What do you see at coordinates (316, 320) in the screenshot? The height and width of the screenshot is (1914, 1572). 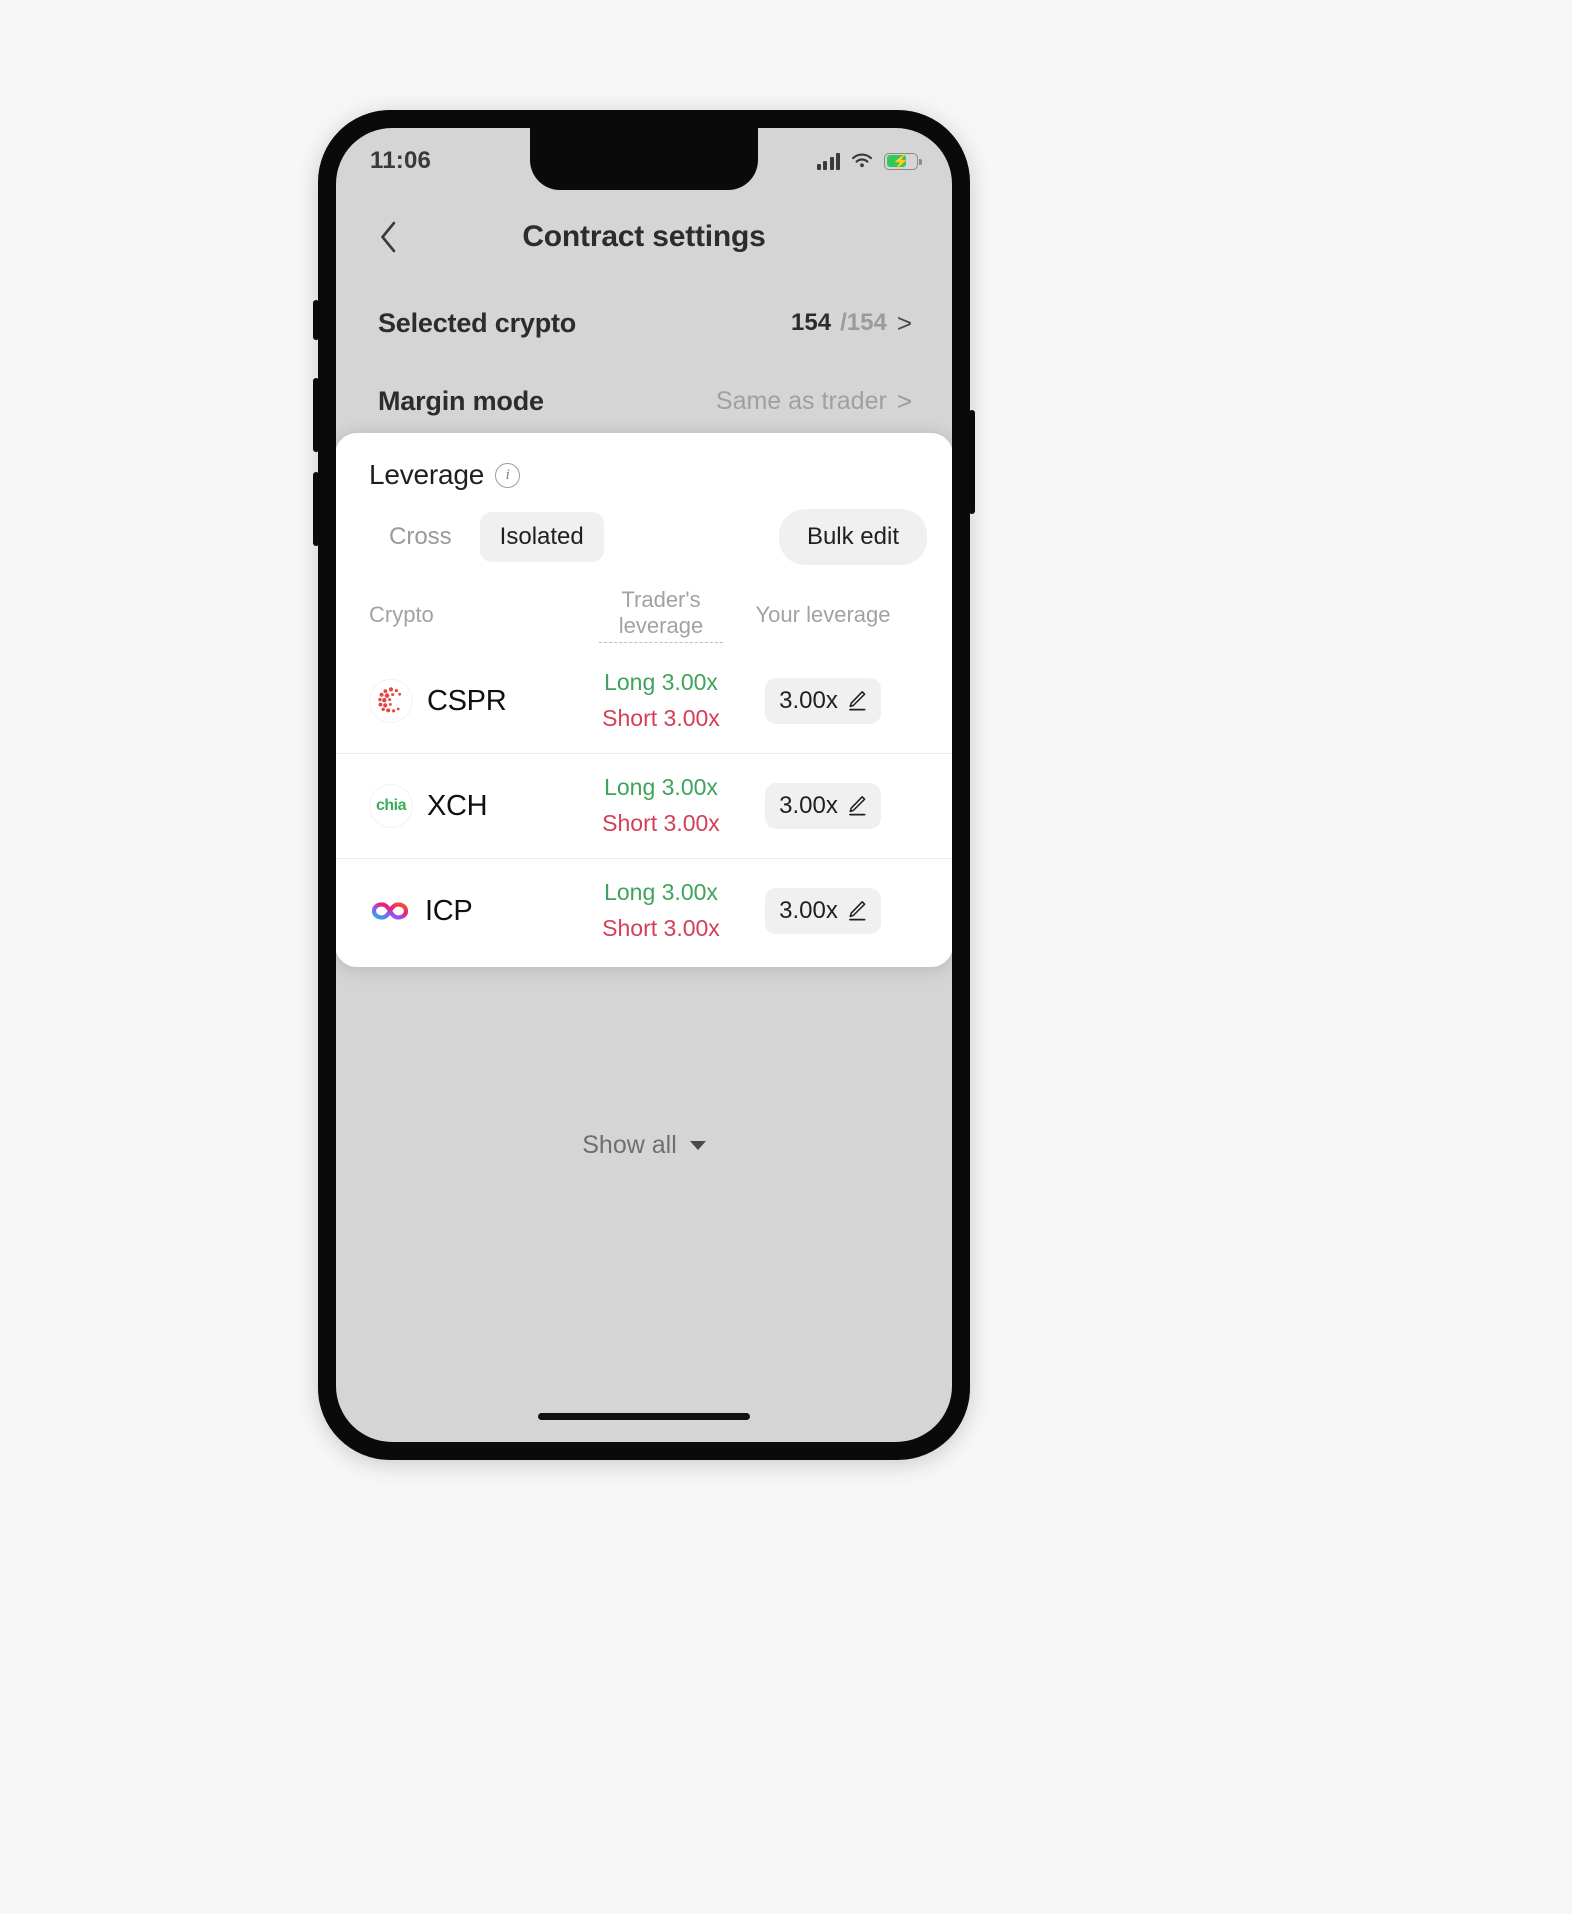 I see `mute-switch` at bounding box center [316, 320].